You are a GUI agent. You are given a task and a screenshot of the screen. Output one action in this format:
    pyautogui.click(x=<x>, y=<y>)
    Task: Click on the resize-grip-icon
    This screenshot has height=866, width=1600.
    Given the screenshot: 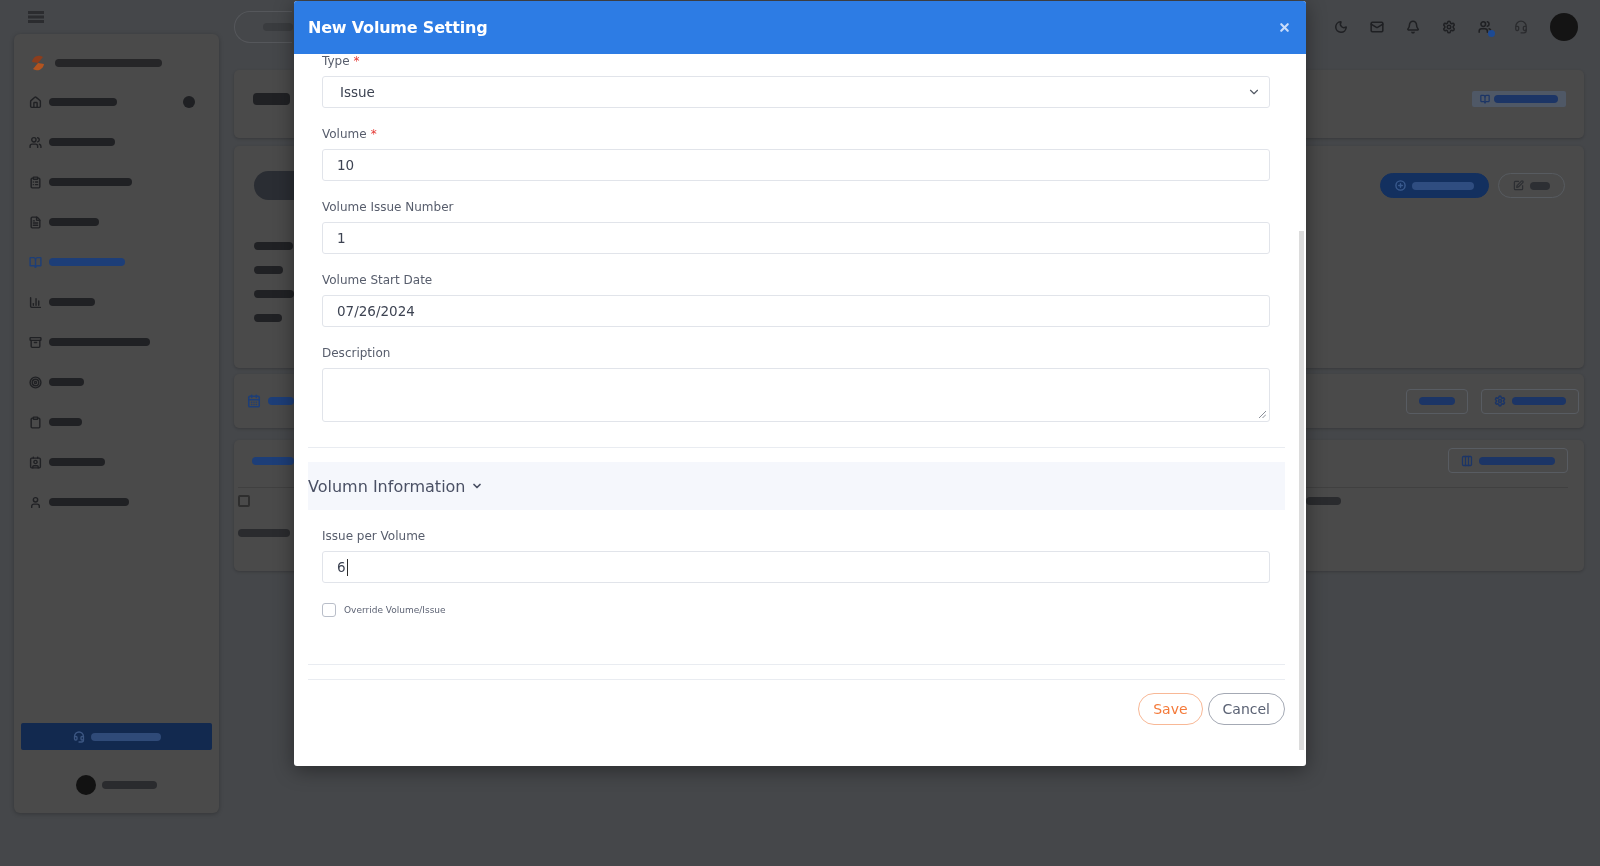 What is the action you would take?
    pyautogui.click(x=1262, y=414)
    